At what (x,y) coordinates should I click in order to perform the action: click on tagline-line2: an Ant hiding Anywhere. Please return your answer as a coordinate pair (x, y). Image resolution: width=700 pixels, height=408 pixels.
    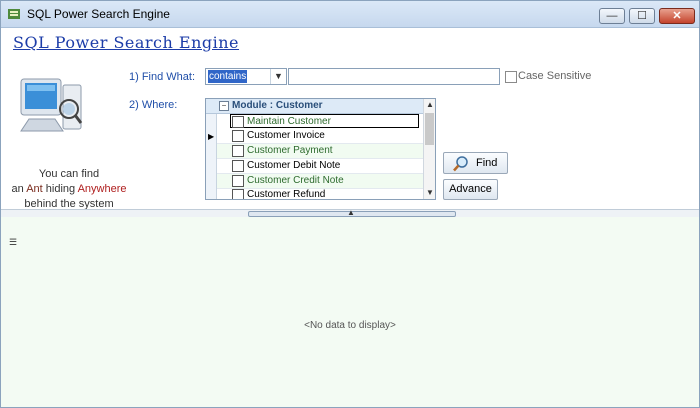
    Looking at the image, I should click on (69, 189).